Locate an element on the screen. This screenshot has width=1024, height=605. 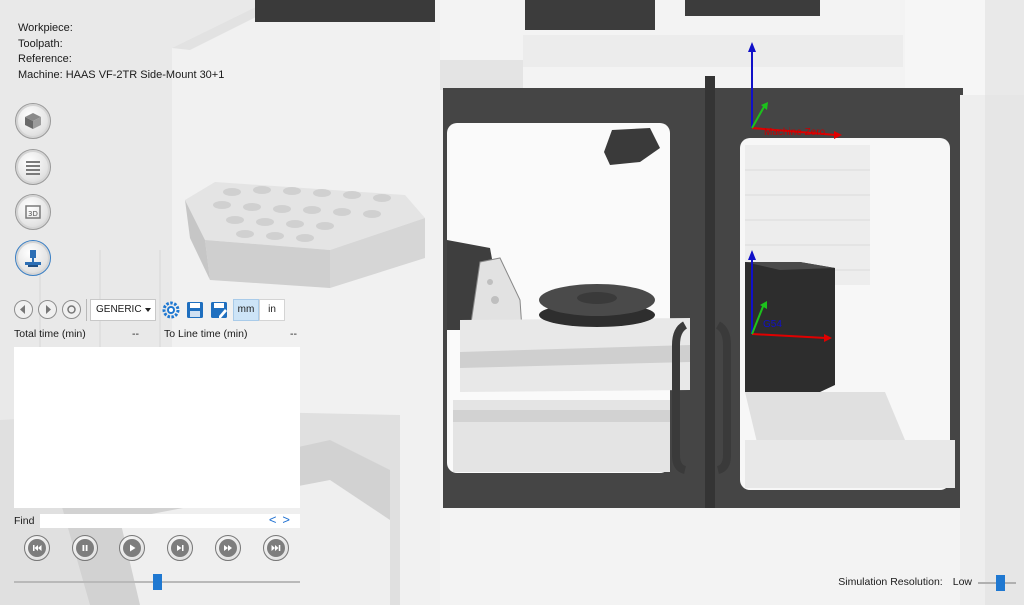
rewind-icon is located at coordinates (37, 548).